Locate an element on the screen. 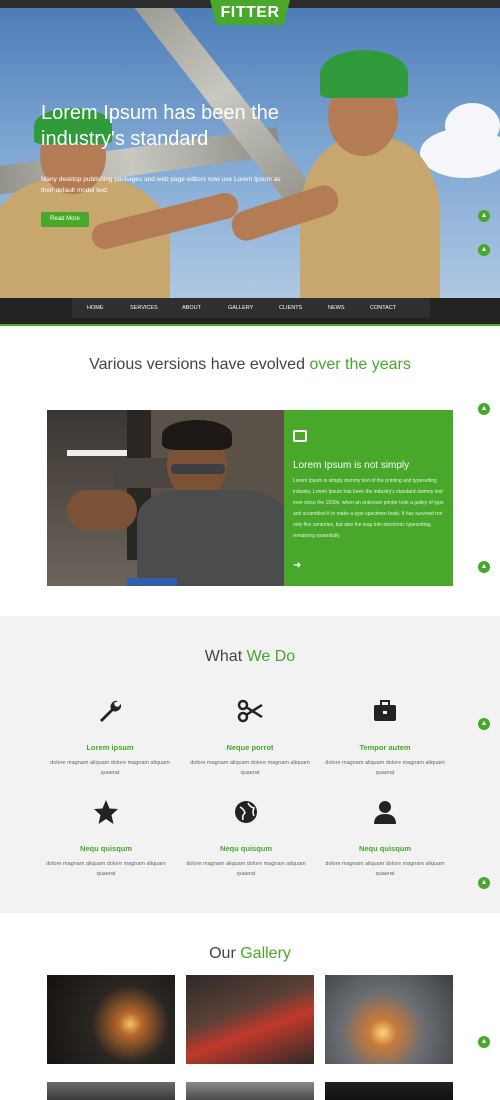 Image resolution: width=500 pixels, height=1100 pixels. cloud is located at coordinates (472, 125).